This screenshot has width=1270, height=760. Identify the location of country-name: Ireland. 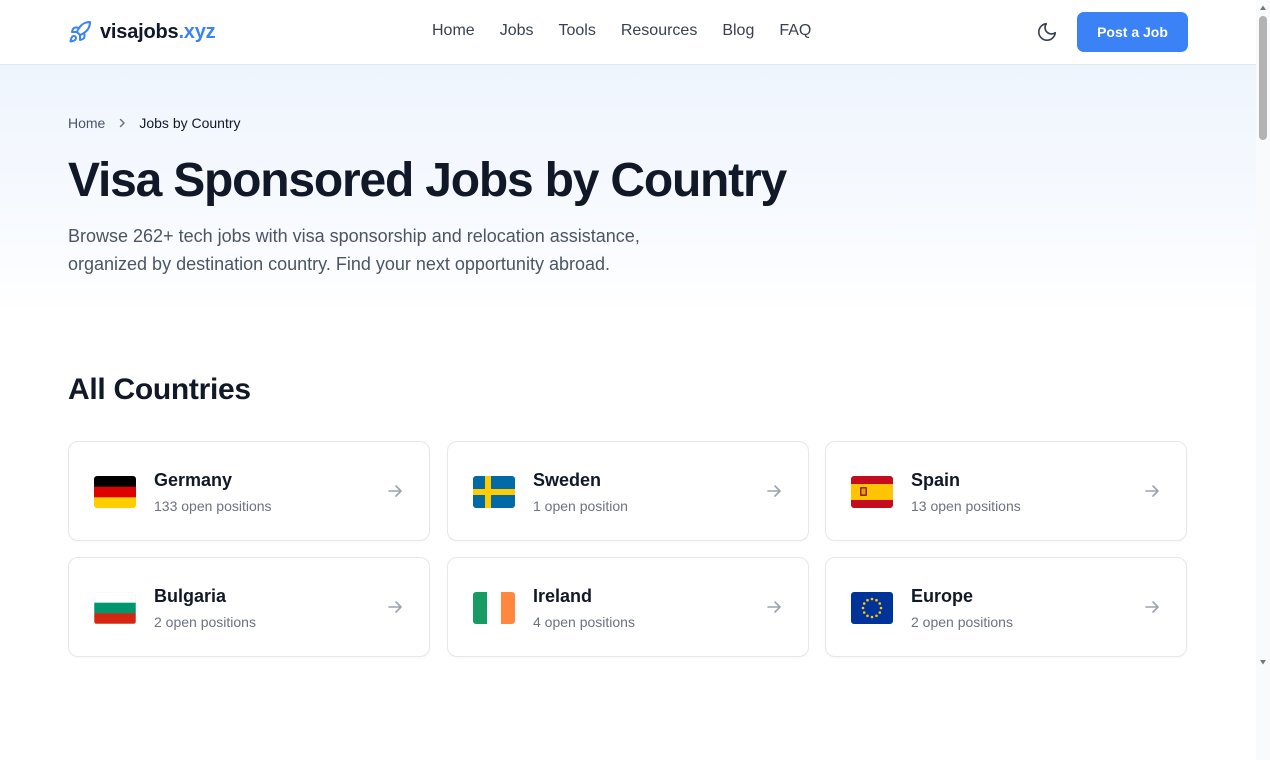
(563, 596).